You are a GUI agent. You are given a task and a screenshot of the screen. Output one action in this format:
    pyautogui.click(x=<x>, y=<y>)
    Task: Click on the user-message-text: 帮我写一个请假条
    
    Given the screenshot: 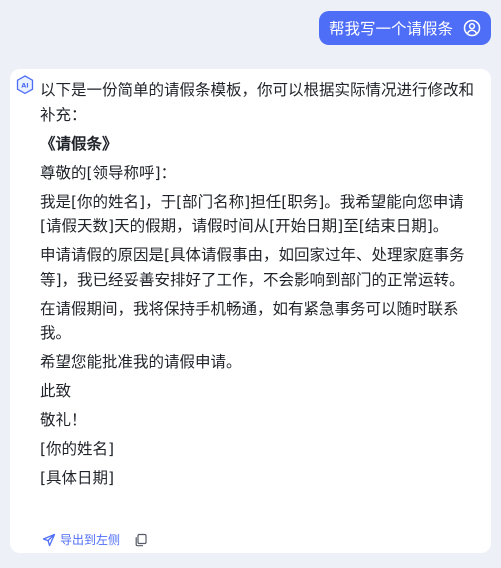 What is the action you would take?
    pyautogui.click(x=390, y=29)
    